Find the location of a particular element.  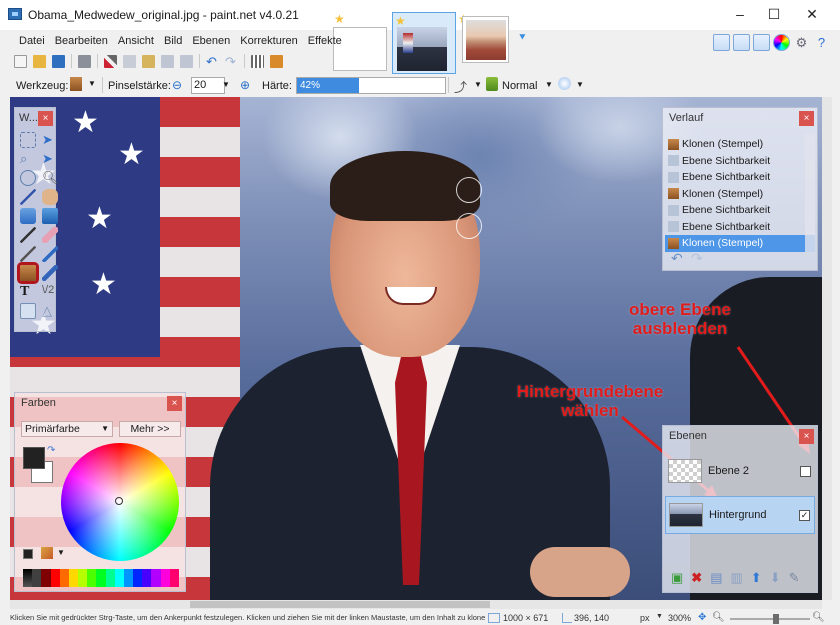

vertical-scrollbar is located at coordinates (827, 348).